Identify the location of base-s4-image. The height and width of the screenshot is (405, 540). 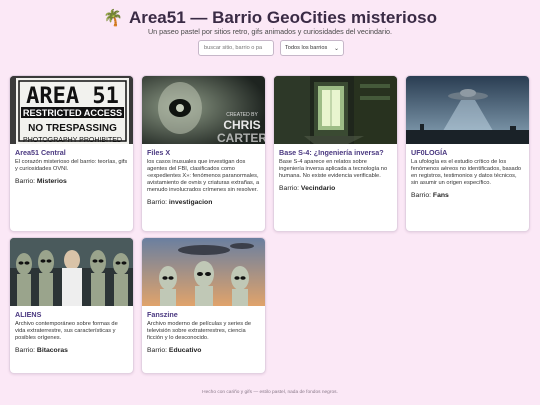
(335, 110).